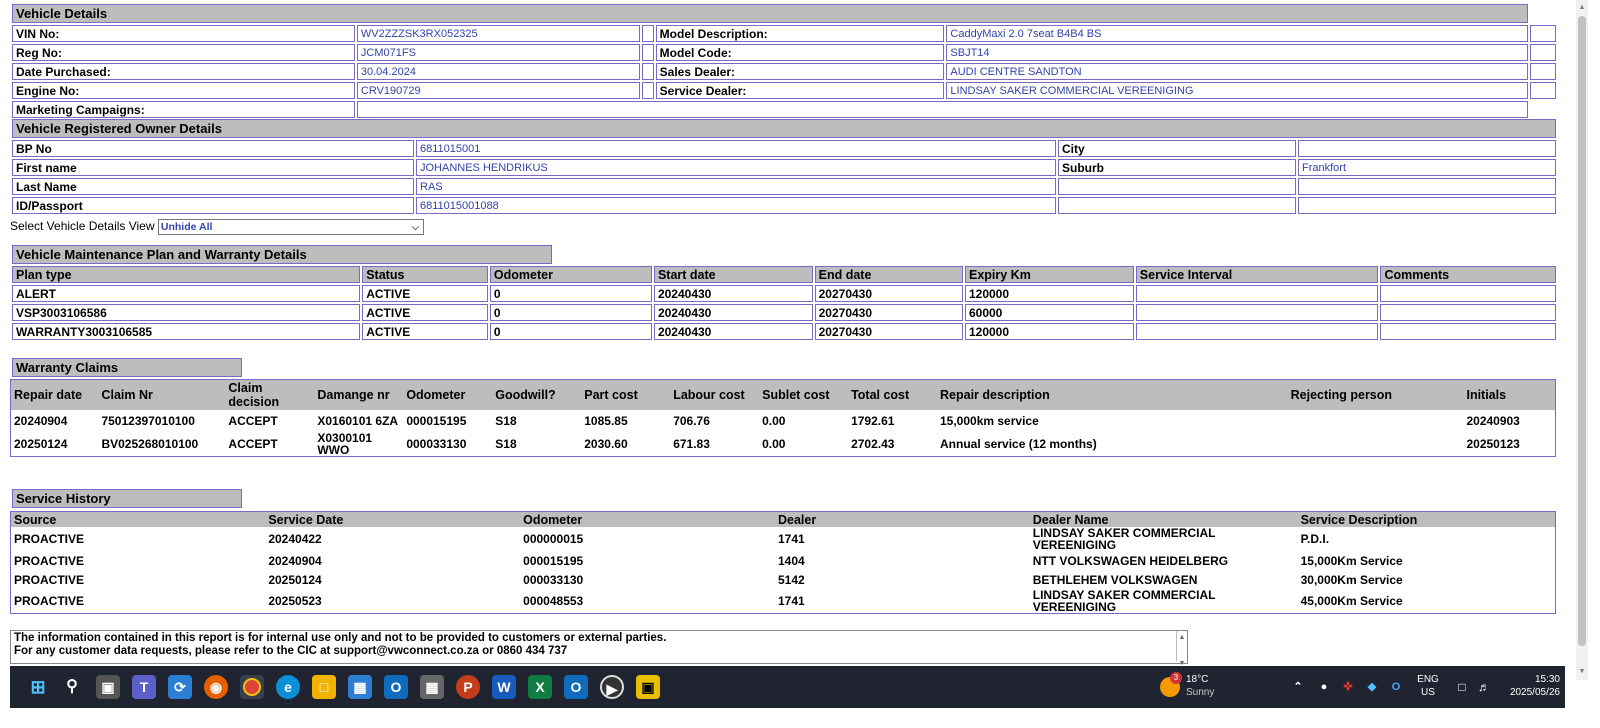  What do you see at coordinates (288, 687) in the screenshot?
I see `edge-icon: e` at bounding box center [288, 687].